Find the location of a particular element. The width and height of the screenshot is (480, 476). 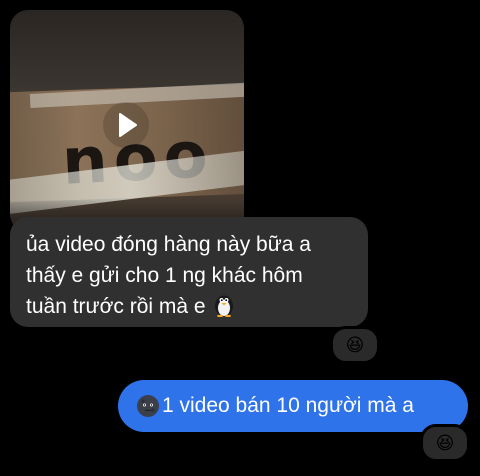

message-line: thấy e gửi cho 1 ng khác hôm is located at coordinates (164, 275).